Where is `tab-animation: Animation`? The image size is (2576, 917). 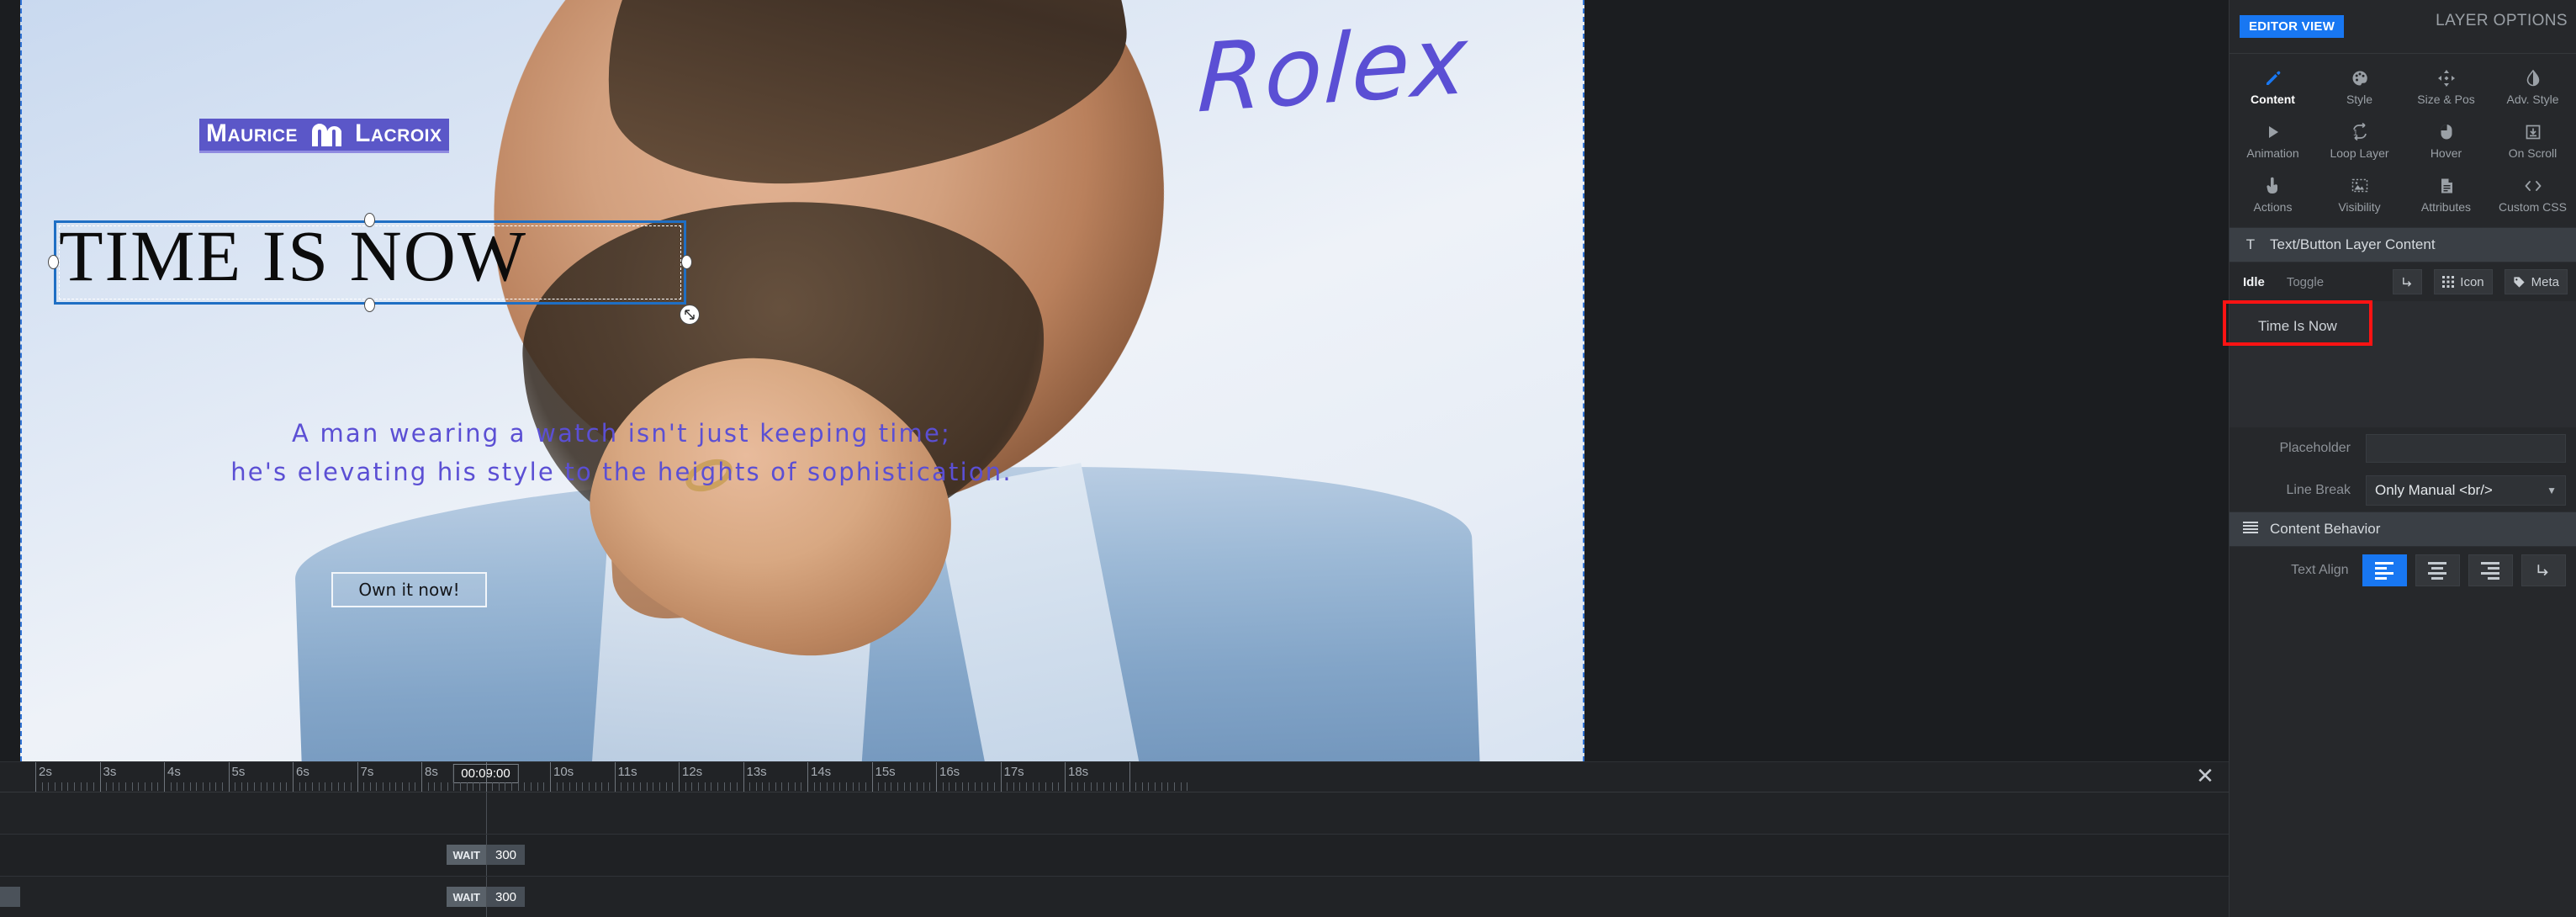
tab-animation: Animation is located at coordinates (2273, 141).